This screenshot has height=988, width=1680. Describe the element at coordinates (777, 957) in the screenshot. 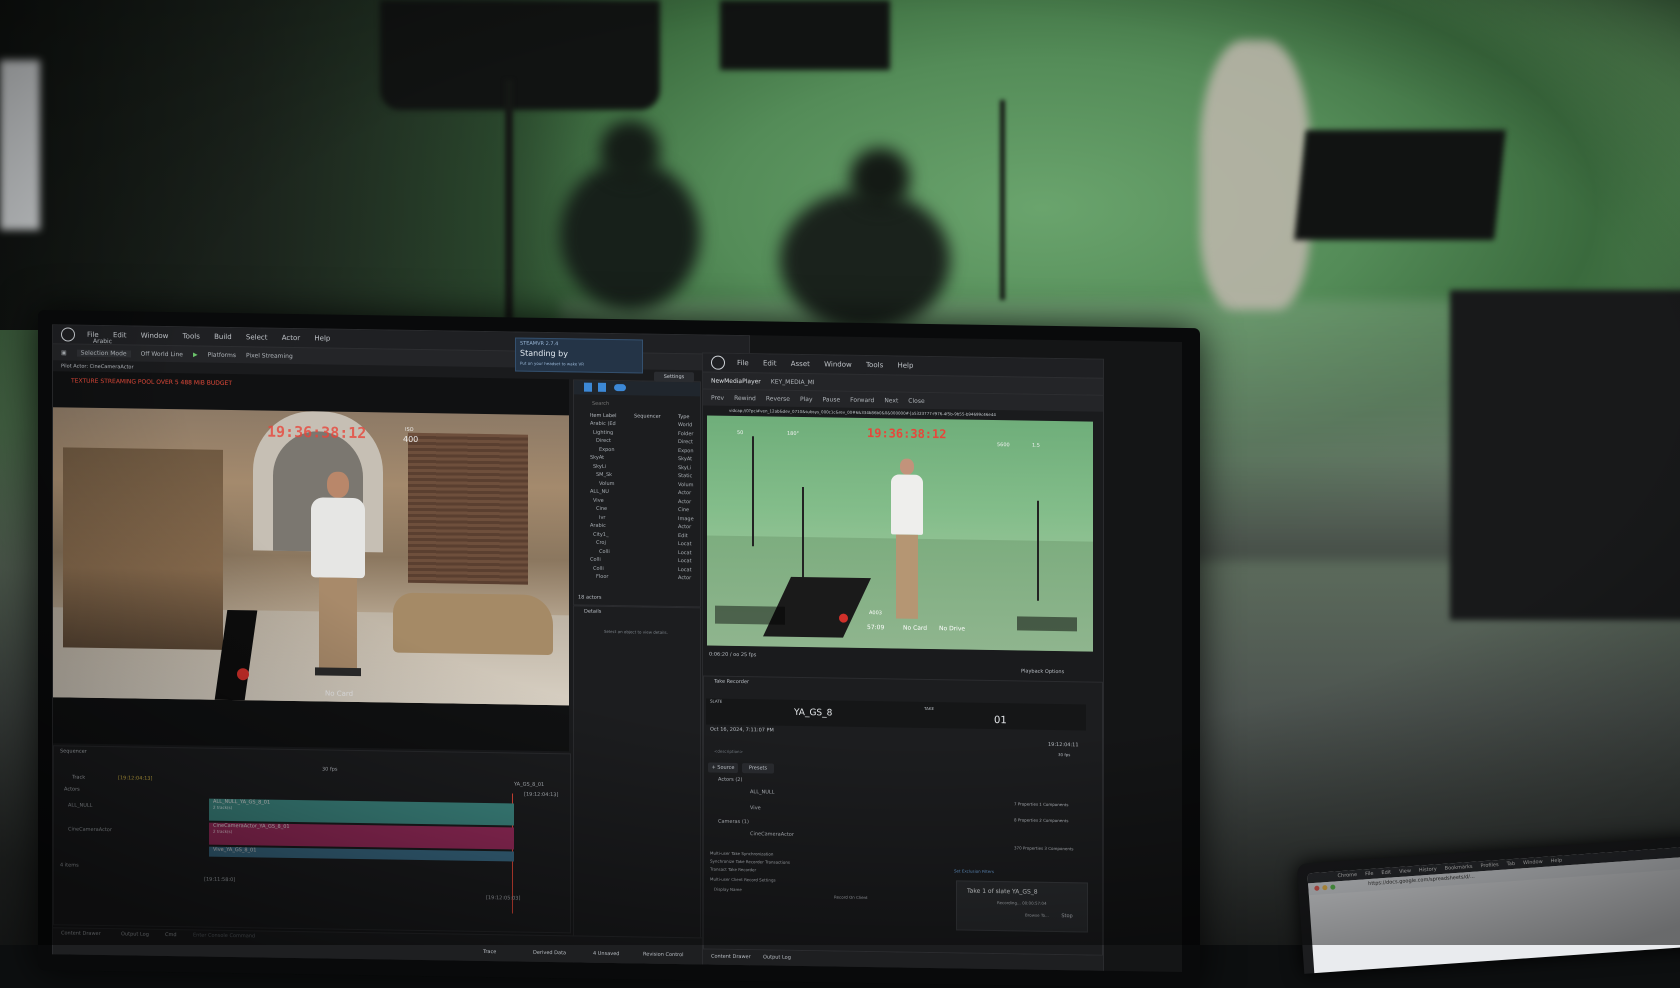

I see `media-output-log: Output Log` at that location.